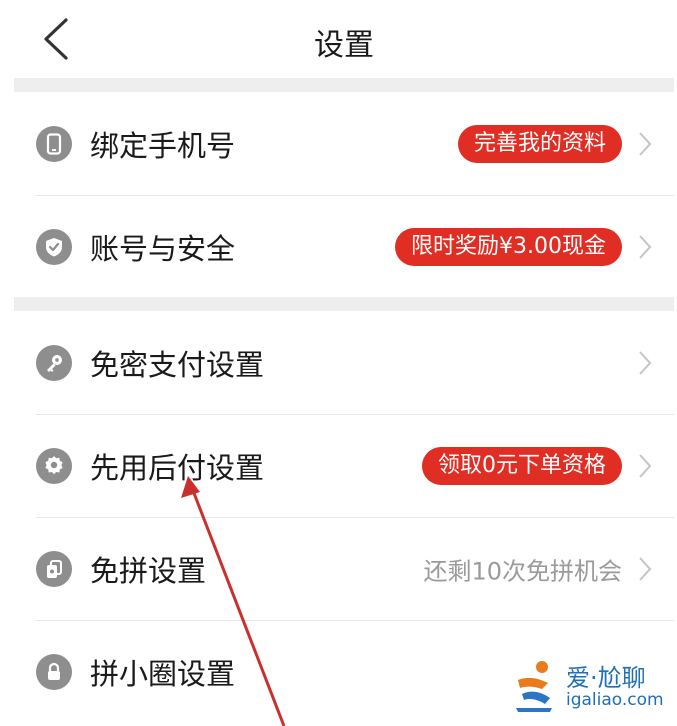  I want to click on setting-label: 免密支付设置, so click(177, 364).